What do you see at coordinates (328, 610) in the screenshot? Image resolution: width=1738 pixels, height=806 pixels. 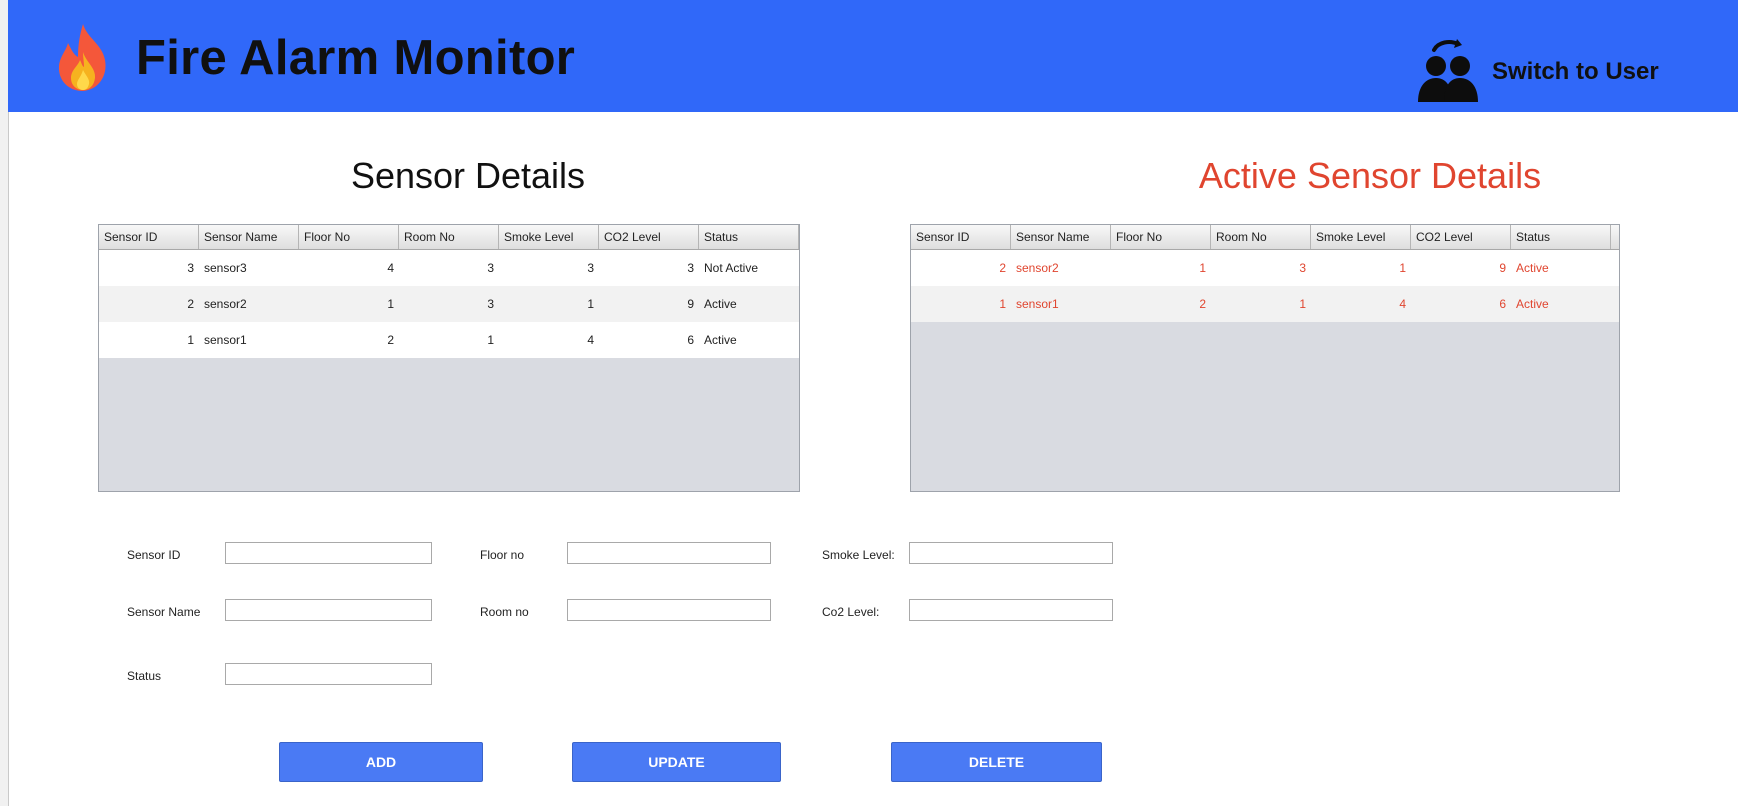 I see `sensor-name-field` at bounding box center [328, 610].